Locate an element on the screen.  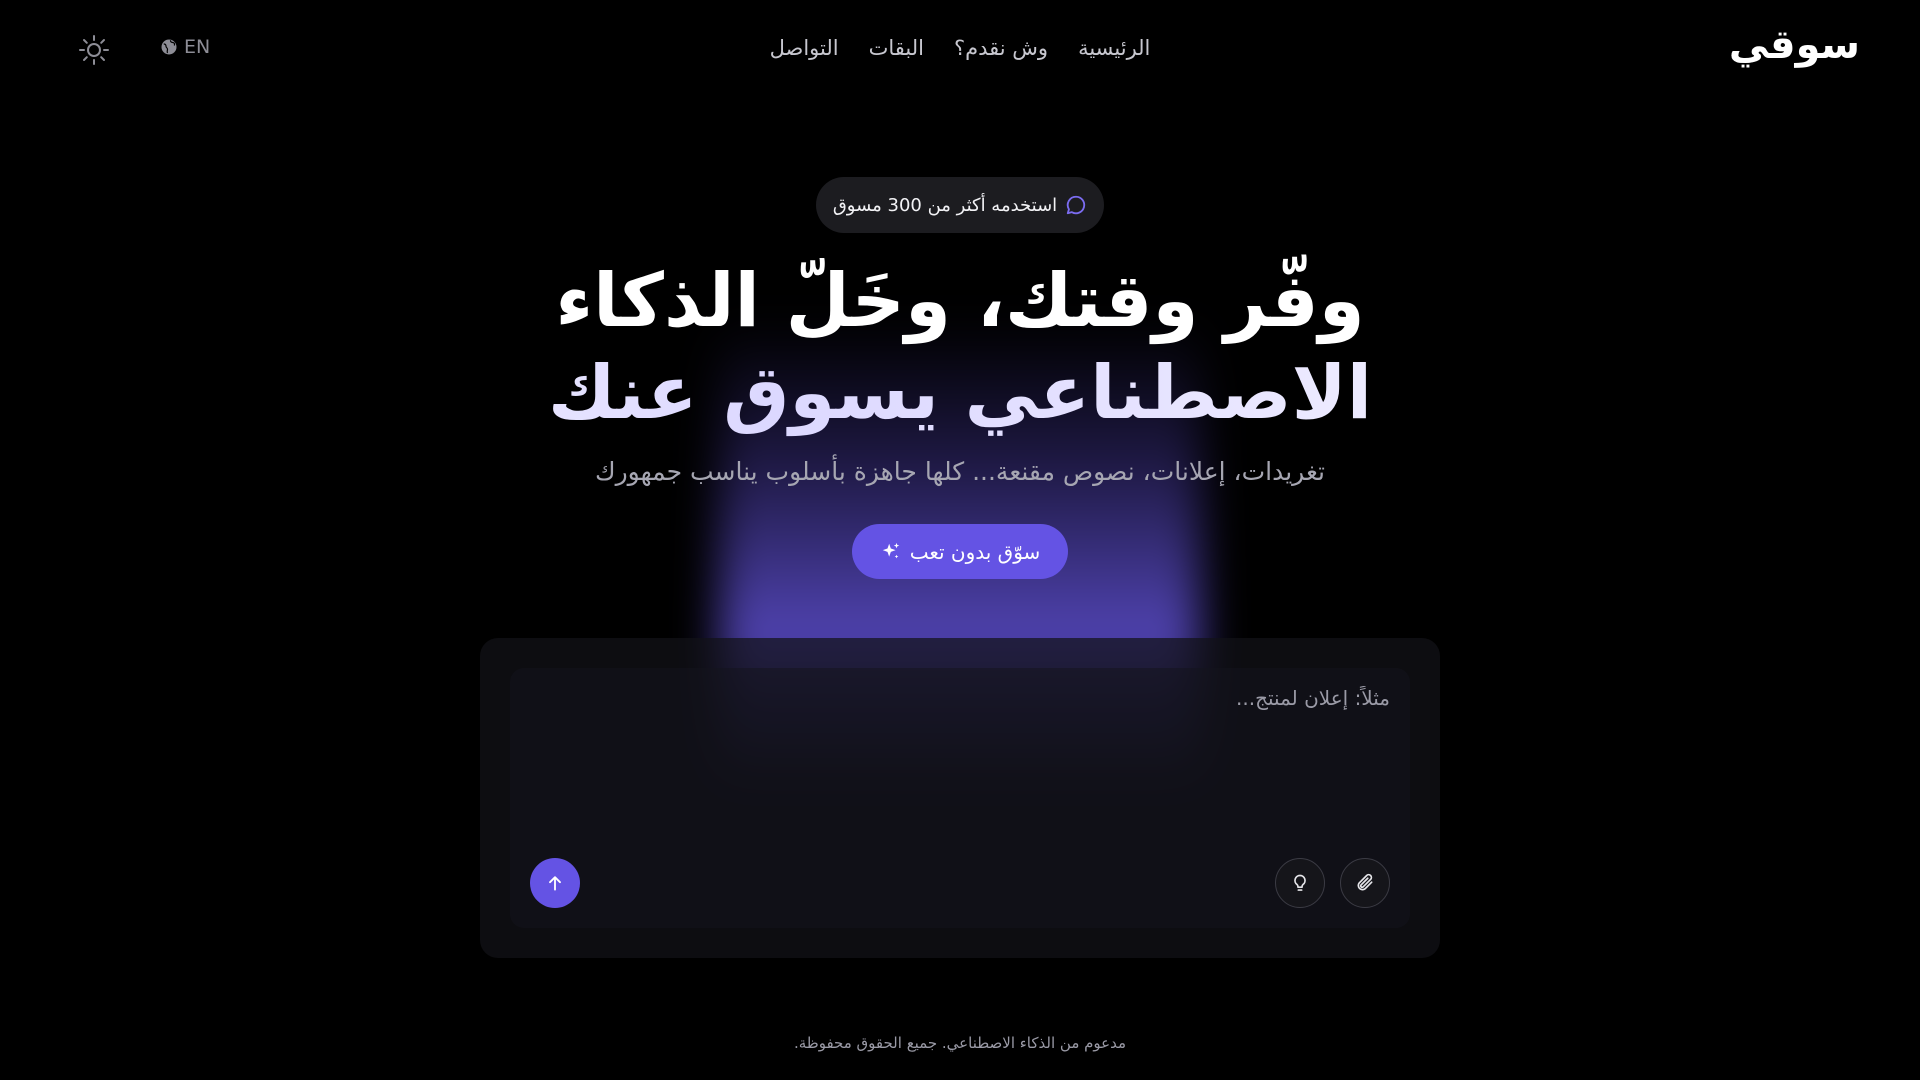
nav-item-plans: البقات is located at coordinates (896, 48).